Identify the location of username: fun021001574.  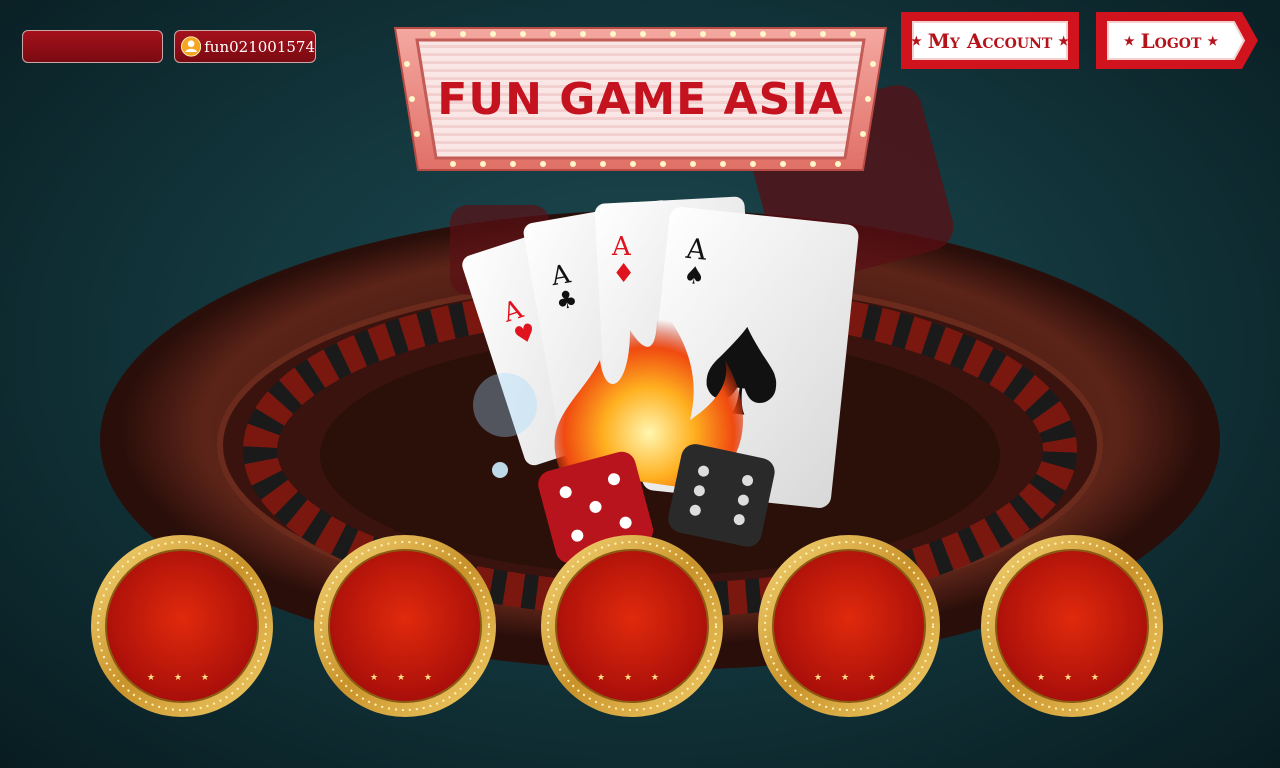
(259, 46).